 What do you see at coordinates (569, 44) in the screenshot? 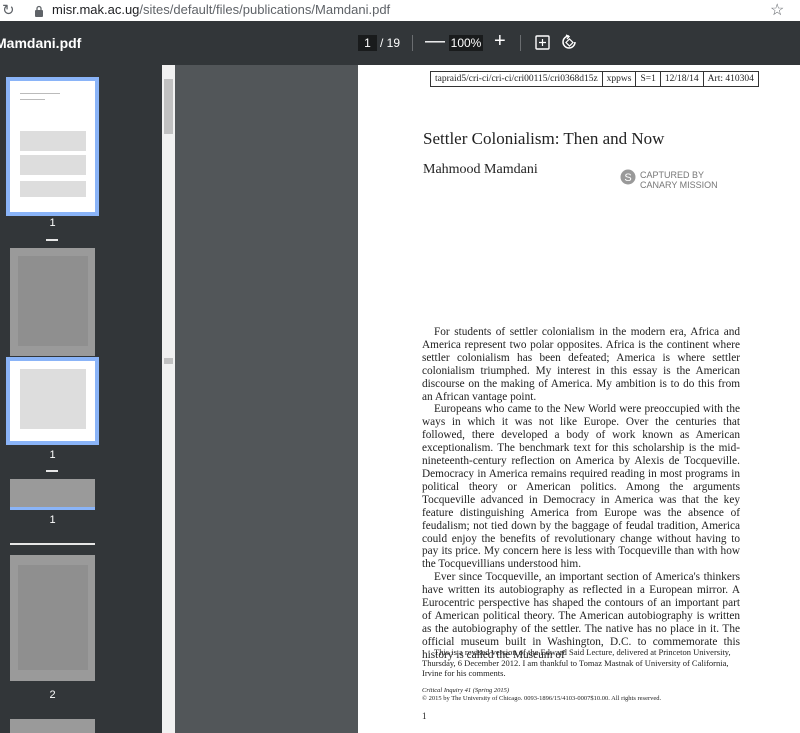
I see `rotate-icon` at bounding box center [569, 44].